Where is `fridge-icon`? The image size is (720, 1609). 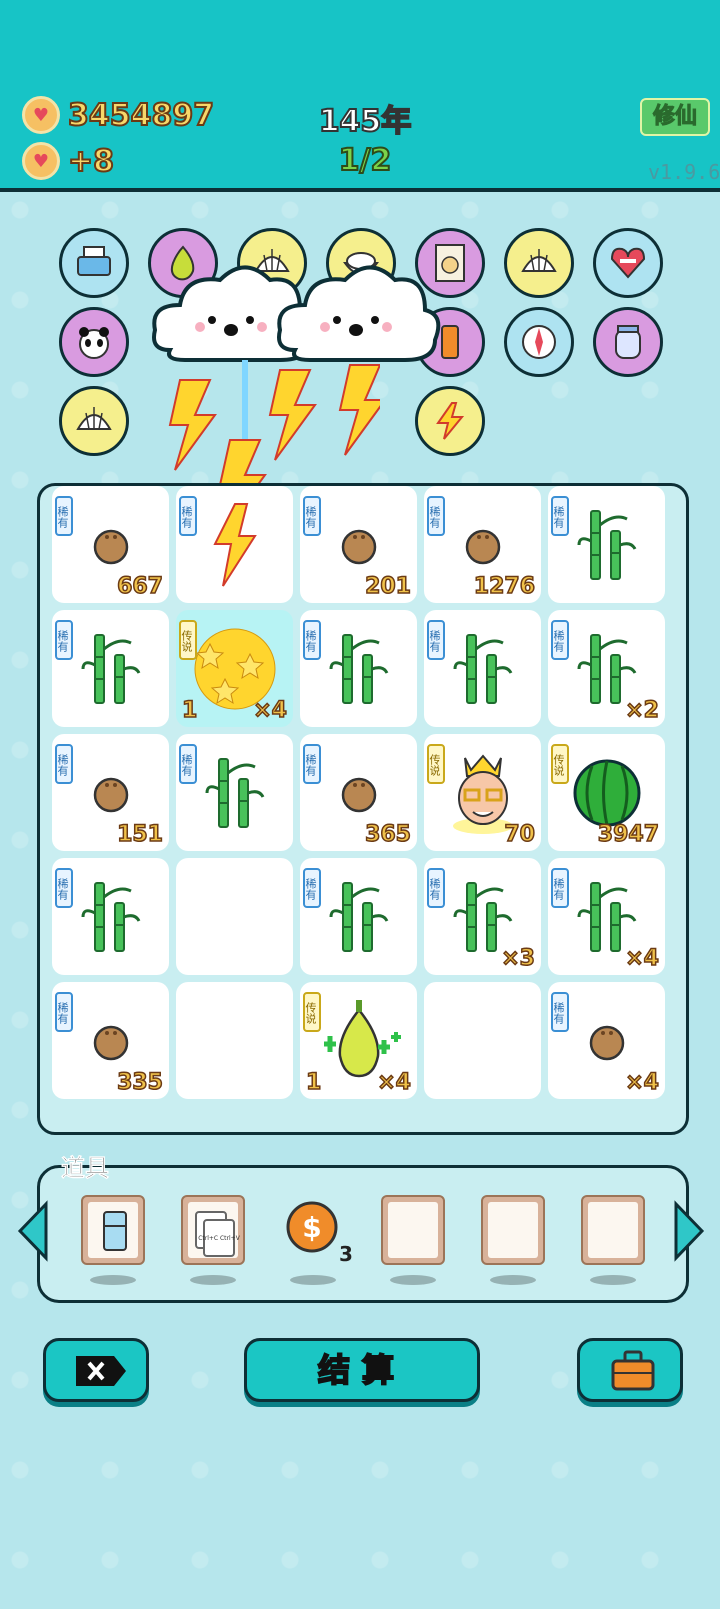 fridge-icon is located at coordinates (113, 1230).